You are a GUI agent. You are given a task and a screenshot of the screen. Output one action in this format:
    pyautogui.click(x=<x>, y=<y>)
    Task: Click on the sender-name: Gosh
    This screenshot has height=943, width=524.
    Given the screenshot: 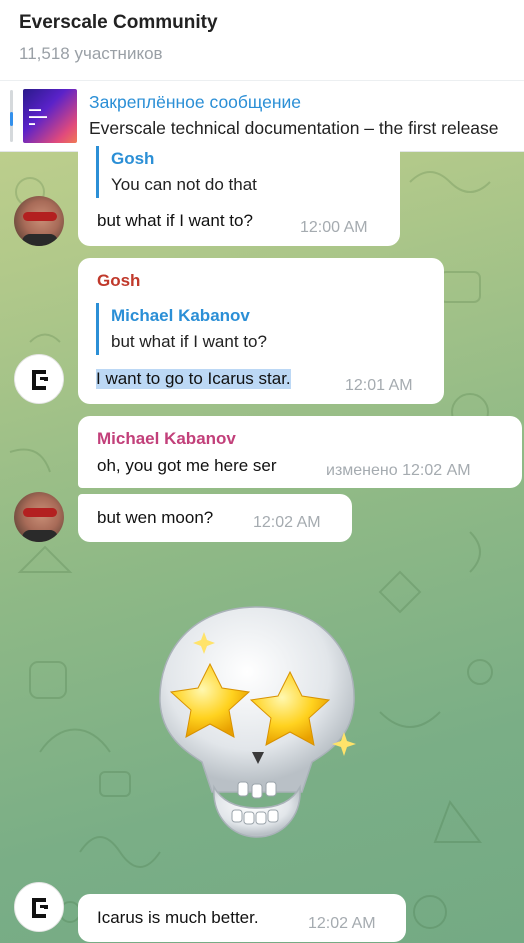 What is the action you would take?
    pyautogui.click(x=119, y=280)
    